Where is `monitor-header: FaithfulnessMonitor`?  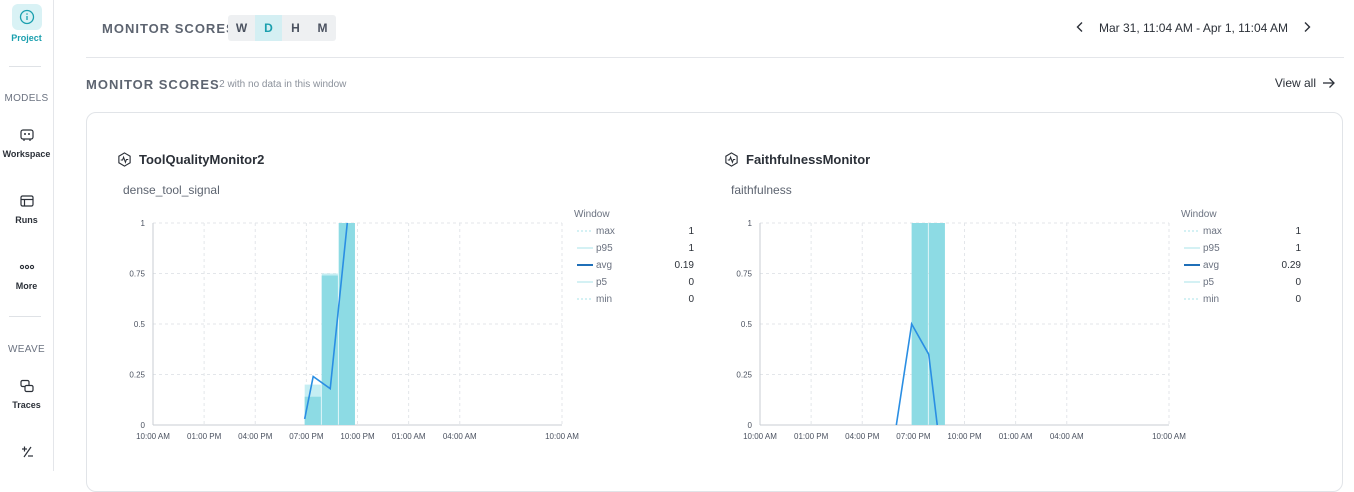 monitor-header: FaithfulnessMonitor is located at coordinates (797, 159).